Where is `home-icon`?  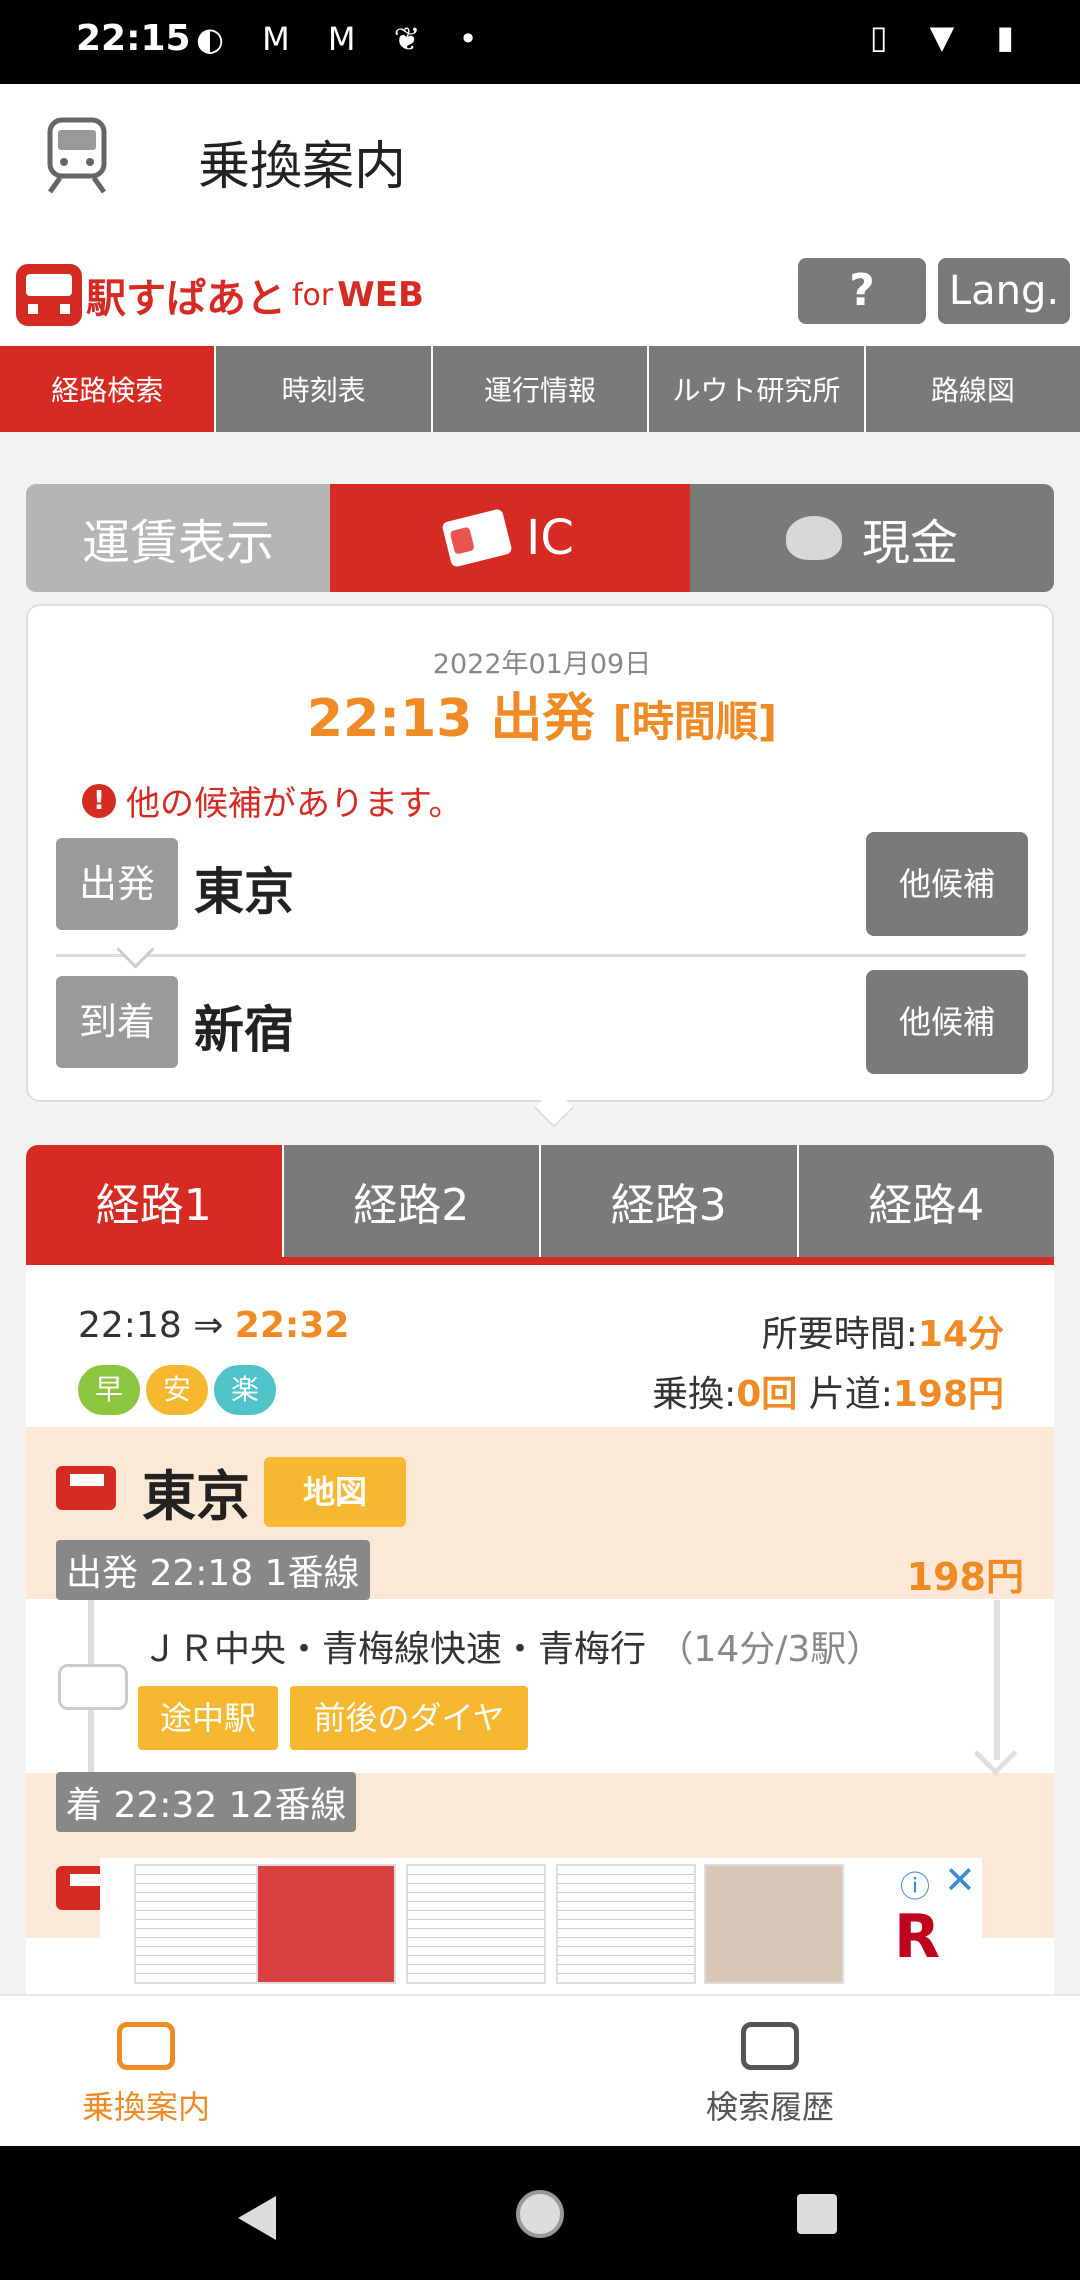 home-icon is located at coordinates (540, 2214).